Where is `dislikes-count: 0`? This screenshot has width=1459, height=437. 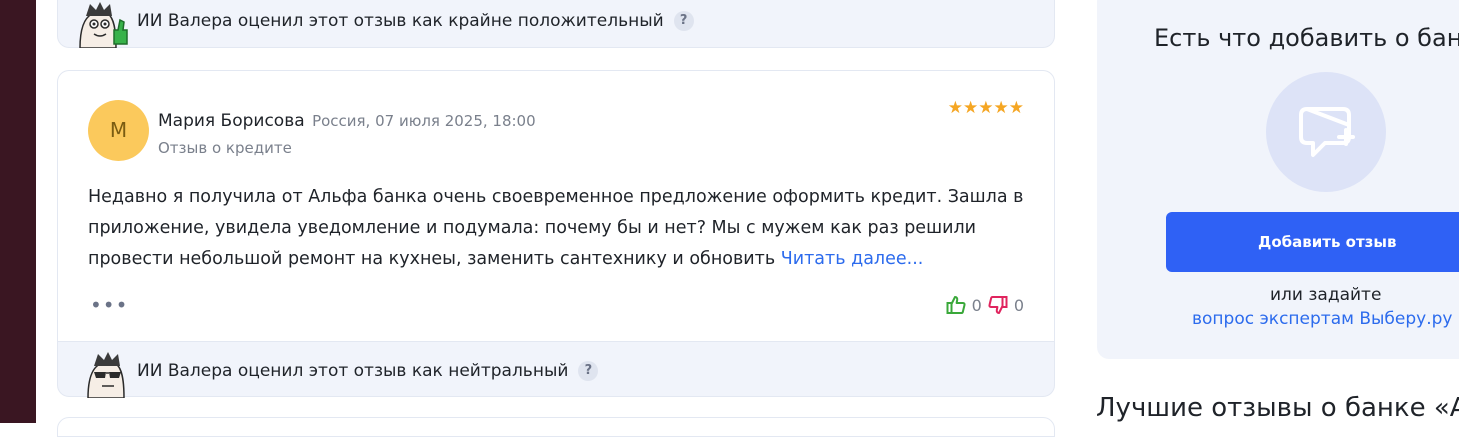
dislikes-count: 0 is located at coordinates (1018, 305).